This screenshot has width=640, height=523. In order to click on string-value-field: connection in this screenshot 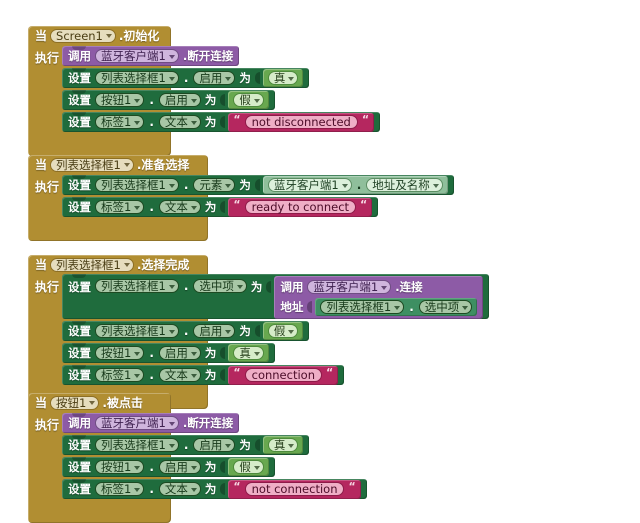, I will do `click(283, 375)`.